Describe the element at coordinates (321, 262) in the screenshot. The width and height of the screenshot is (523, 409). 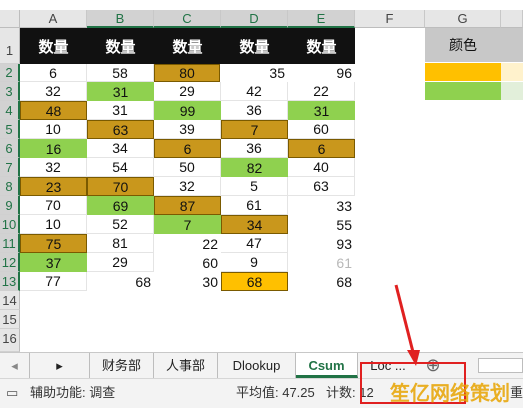
I see `cell-e12: 61` at that location.